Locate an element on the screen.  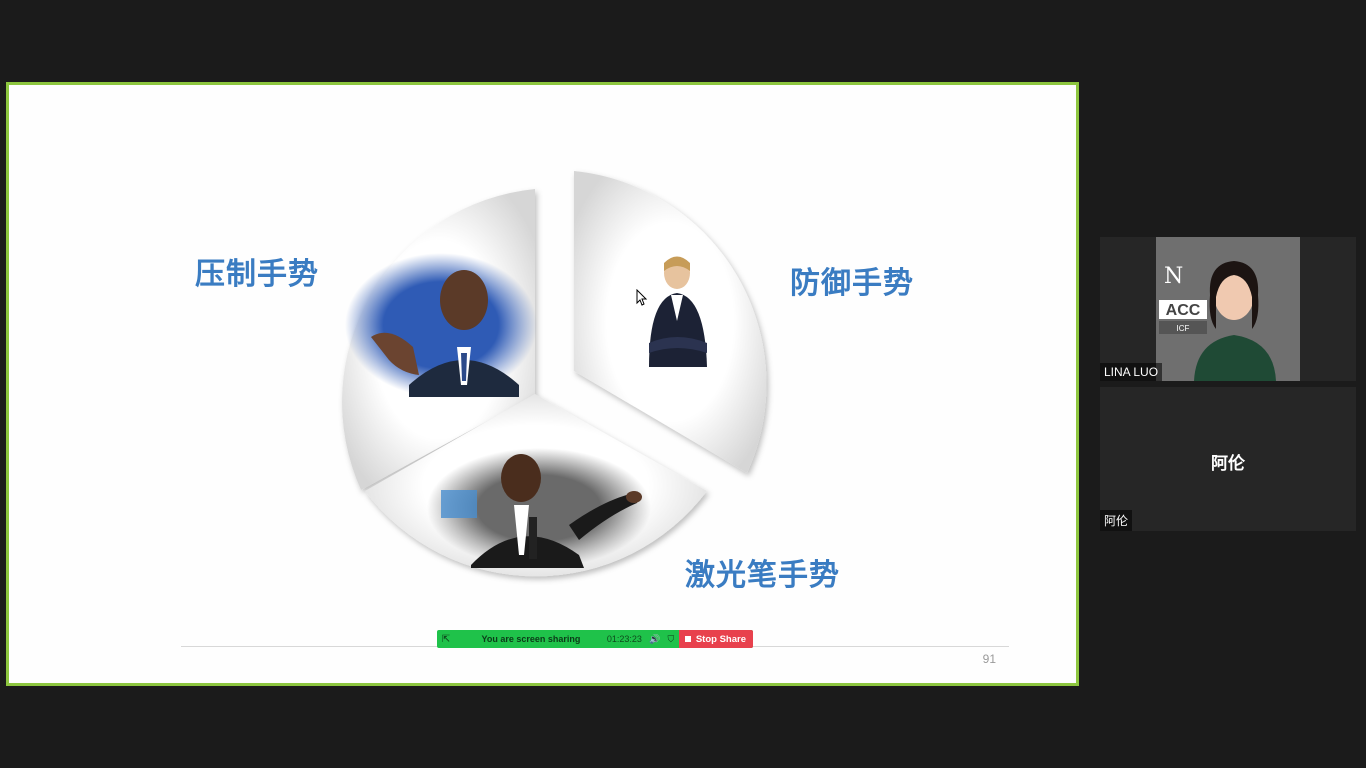
drag-handle-icon: ⇱ is located at coordinates (446, 639).